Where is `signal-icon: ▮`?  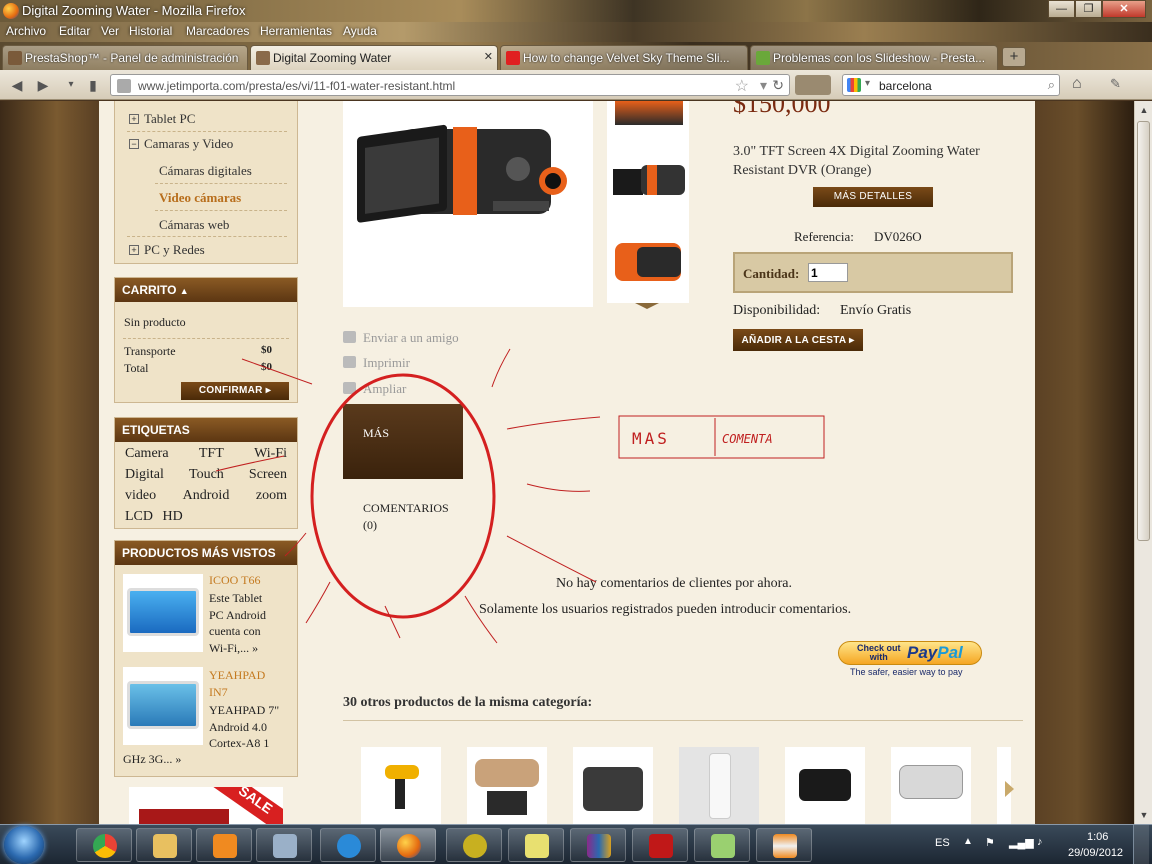
signal-icon: ▮ is located at coordinates (93, 85).